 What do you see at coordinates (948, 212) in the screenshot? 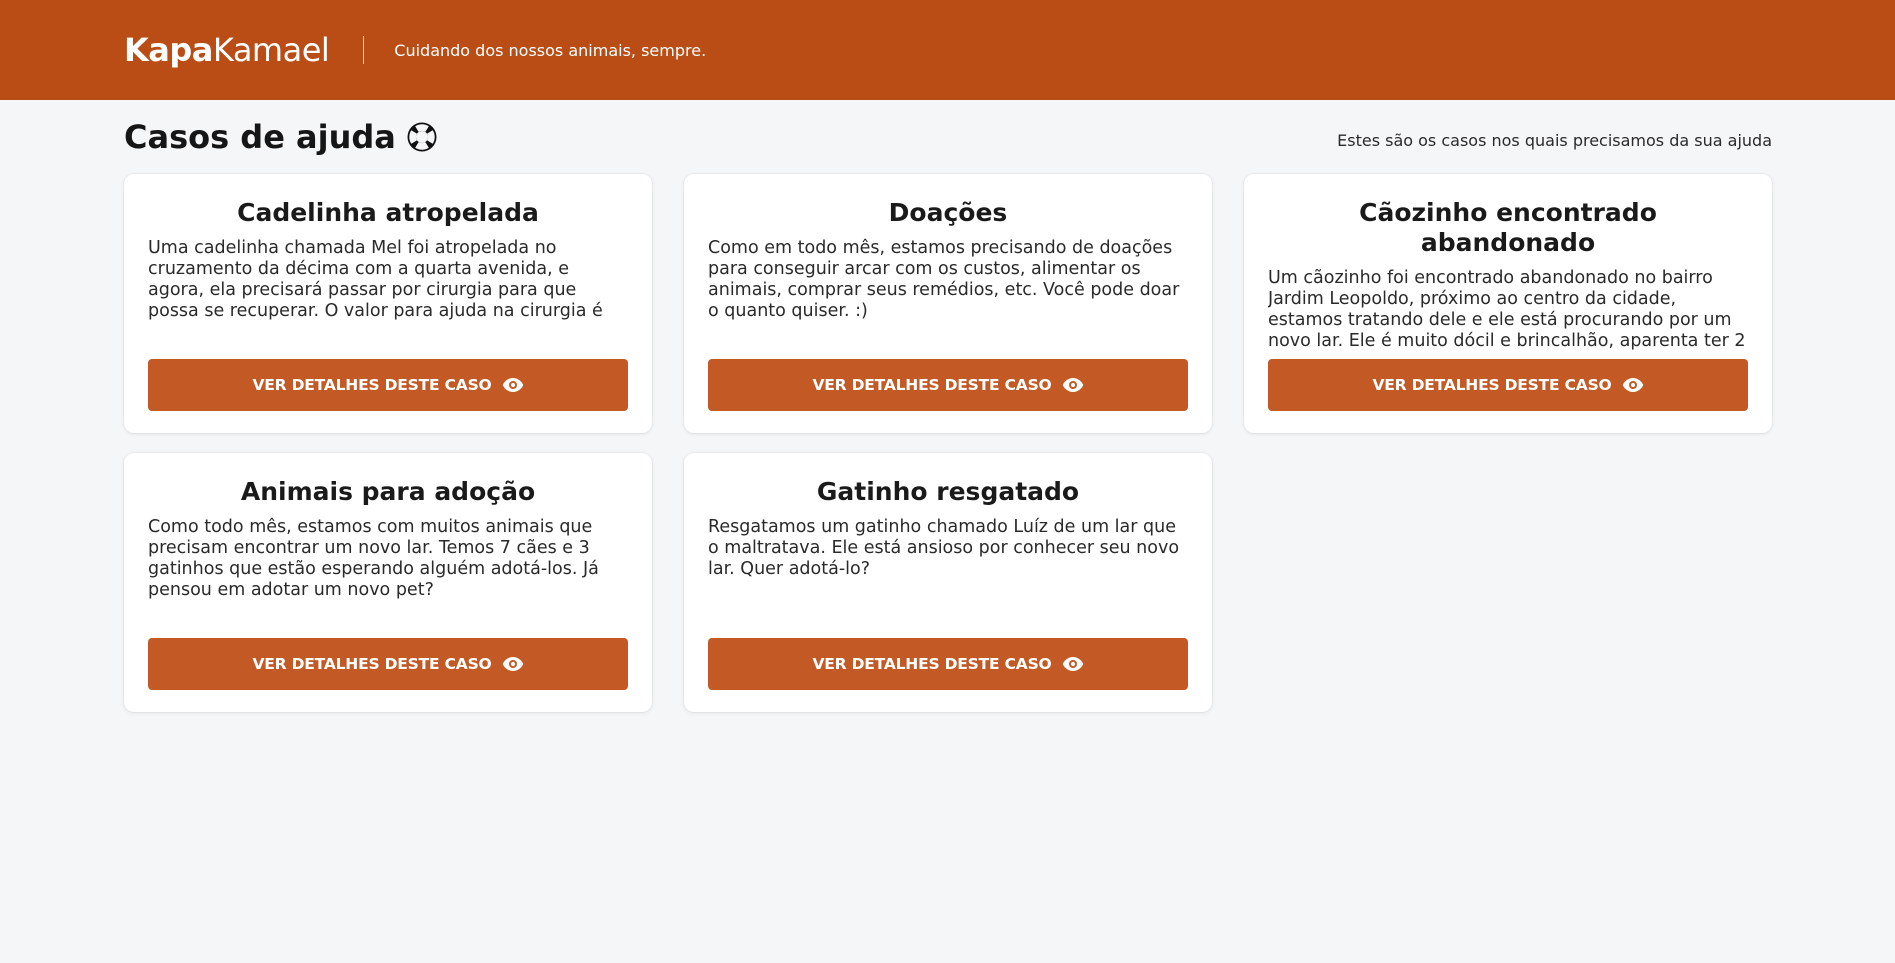
I see `case-title: Doações` at bounding box center [948, 212].